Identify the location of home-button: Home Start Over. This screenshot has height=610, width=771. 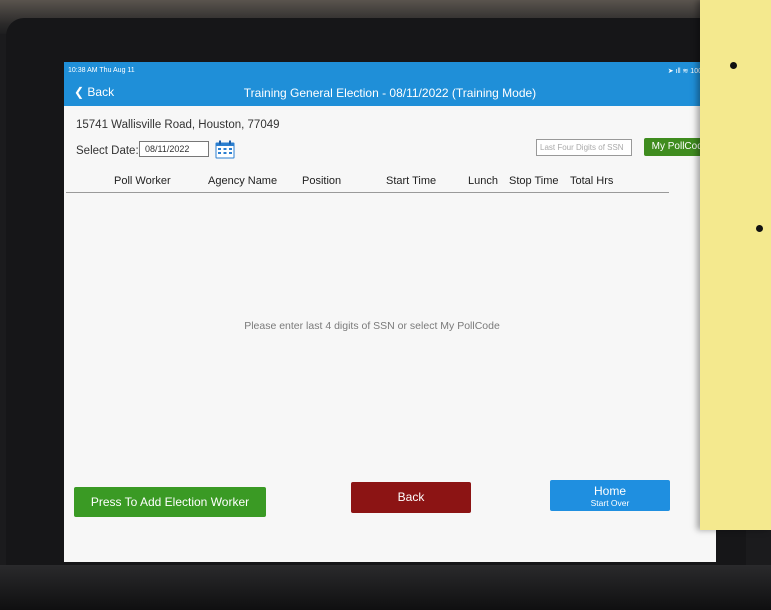
(610, 495).